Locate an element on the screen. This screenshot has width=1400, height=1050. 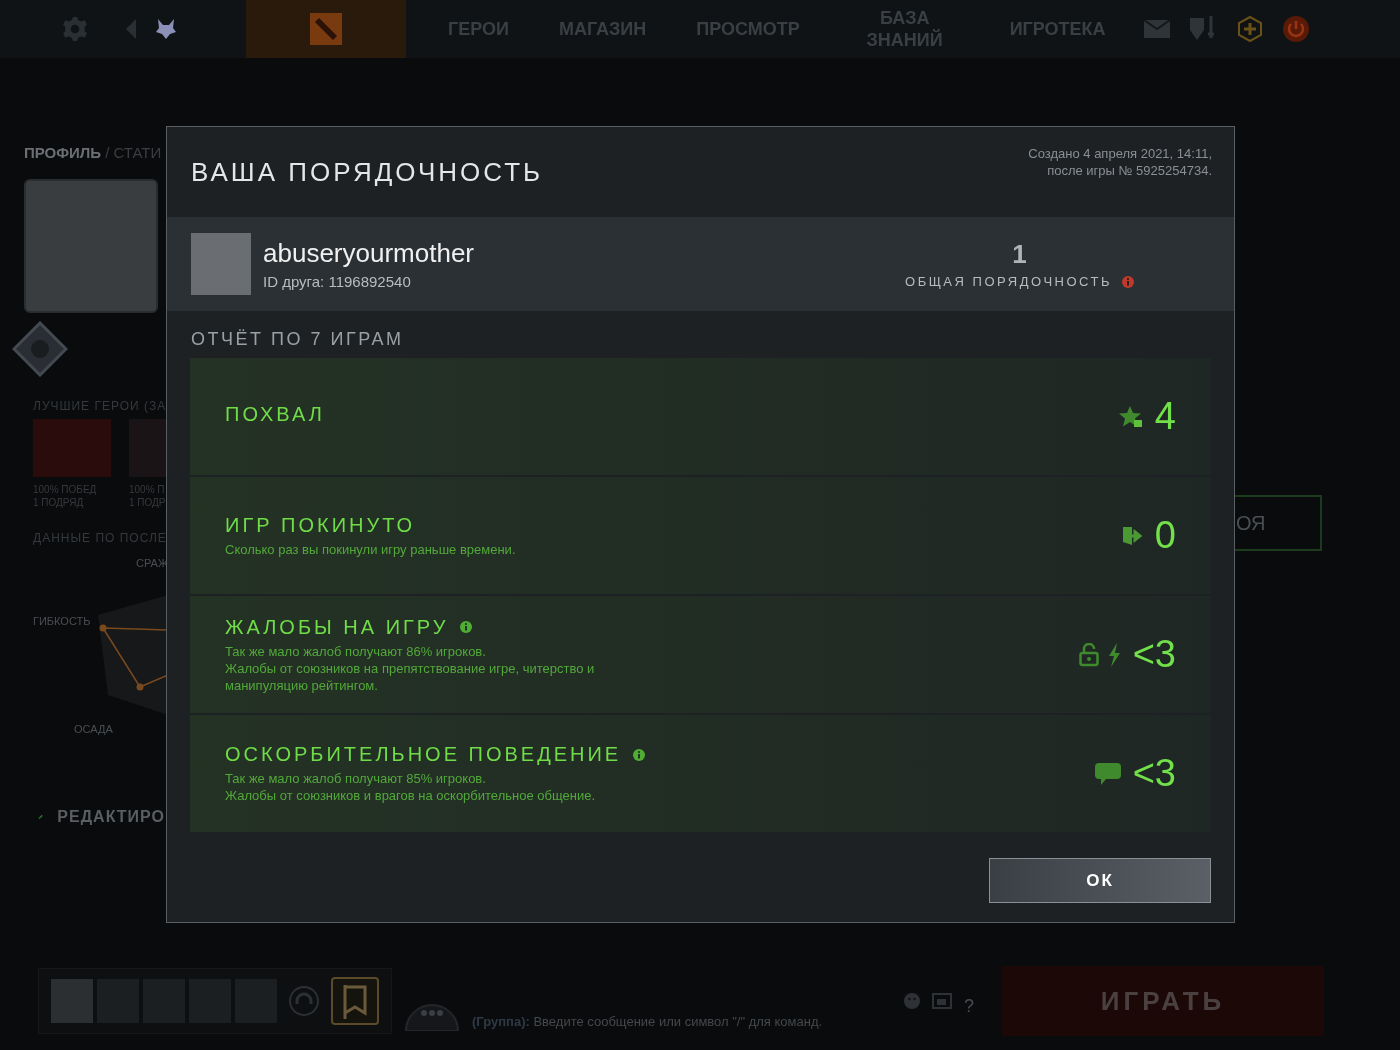
row-description: Жалобы от союзников на препятствование игре, читерство и манипуляцию рейтингом. is located at coordinates (410, 676).